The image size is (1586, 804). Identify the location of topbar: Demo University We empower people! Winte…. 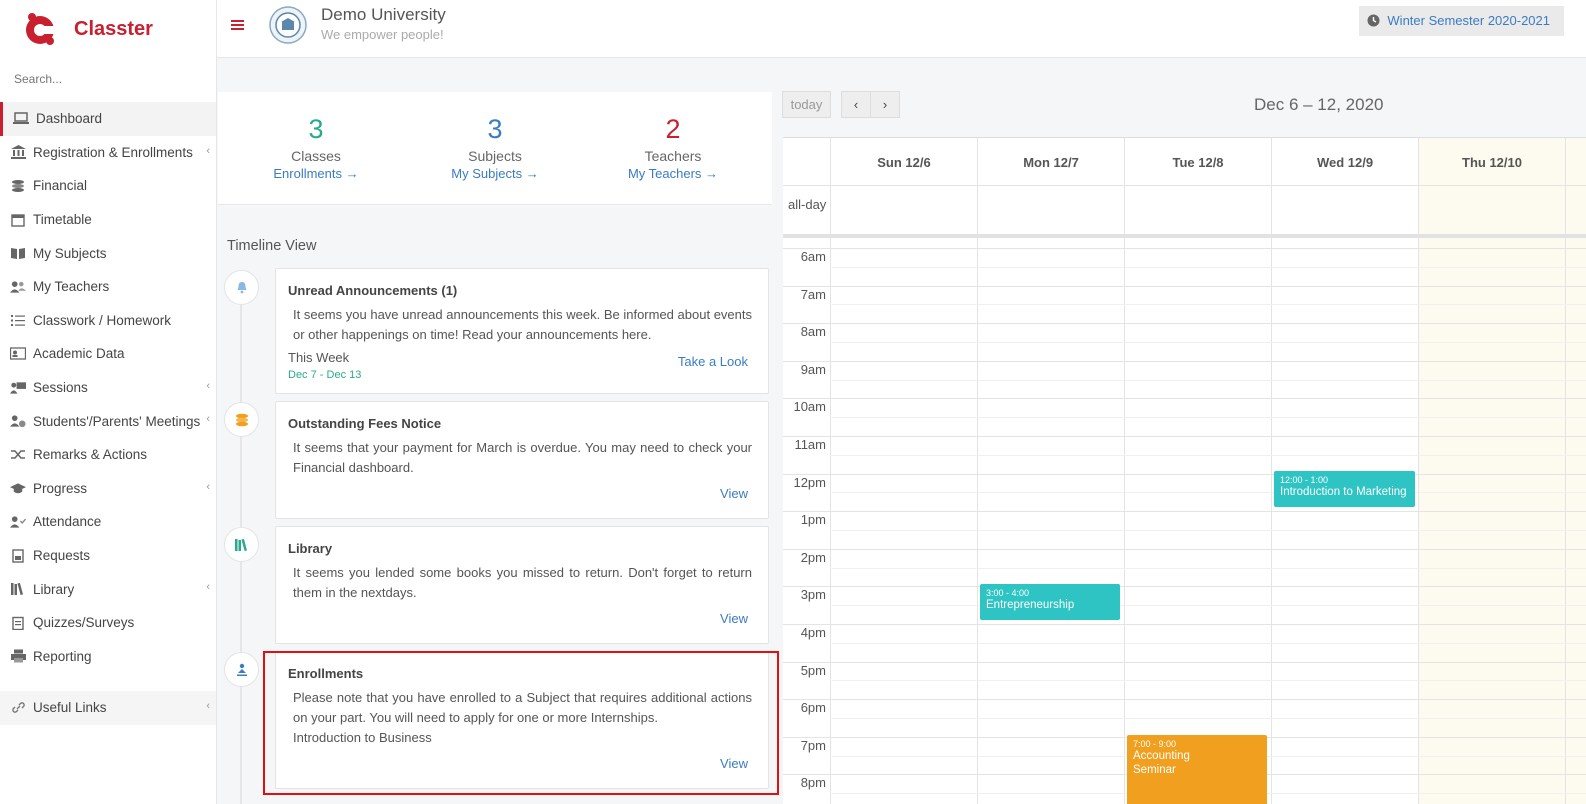
(901, 29).